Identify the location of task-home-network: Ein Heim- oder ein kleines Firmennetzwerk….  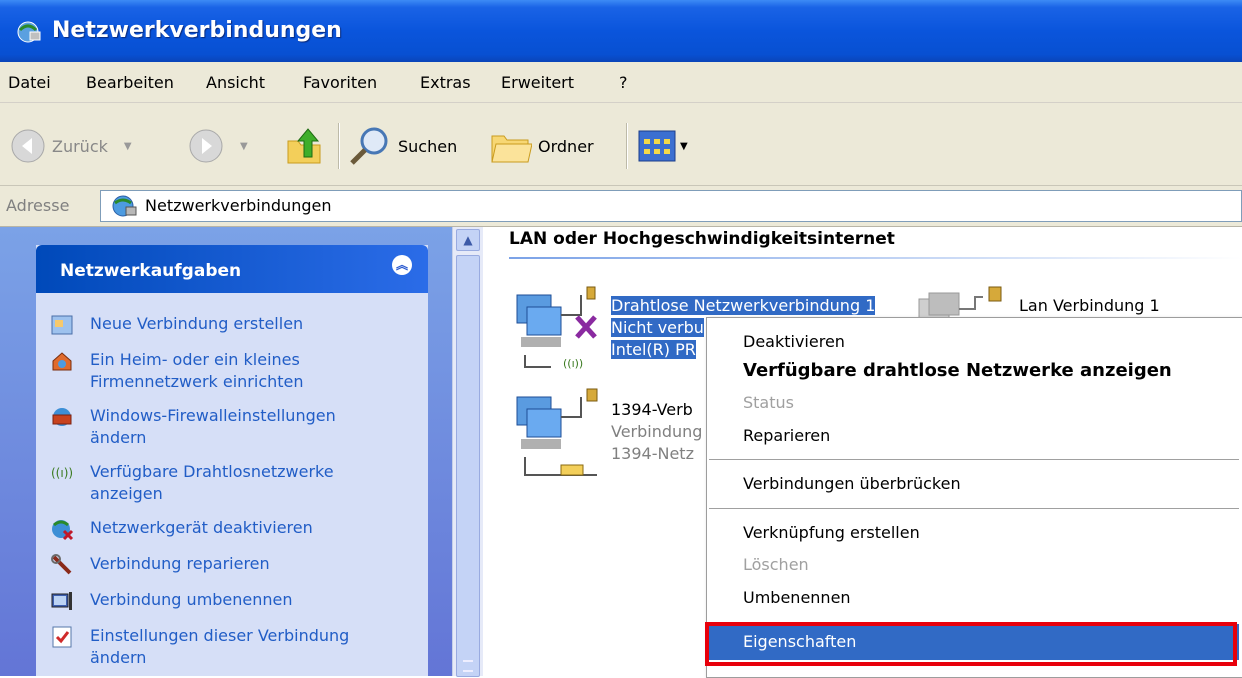
(235, 371).